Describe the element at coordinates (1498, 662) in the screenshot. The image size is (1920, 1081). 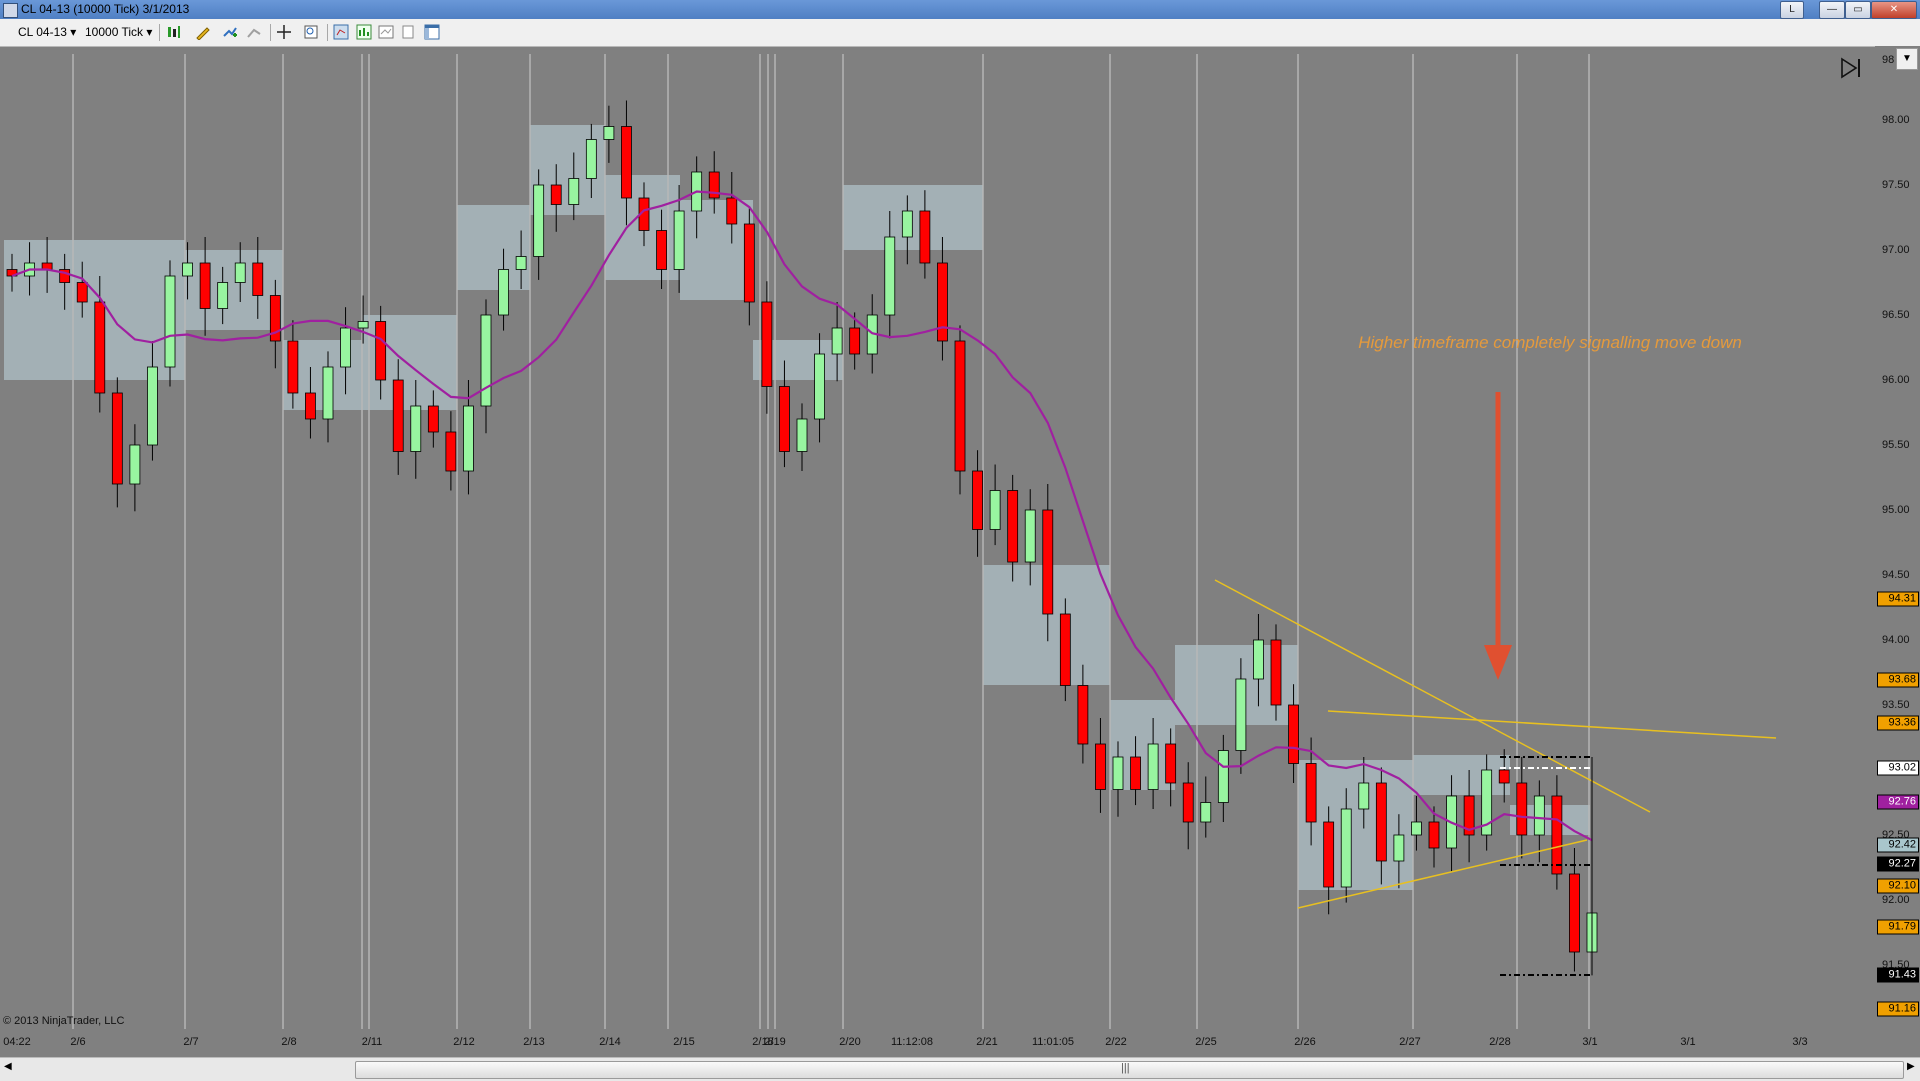
I see `down-arrow-head` at that location.